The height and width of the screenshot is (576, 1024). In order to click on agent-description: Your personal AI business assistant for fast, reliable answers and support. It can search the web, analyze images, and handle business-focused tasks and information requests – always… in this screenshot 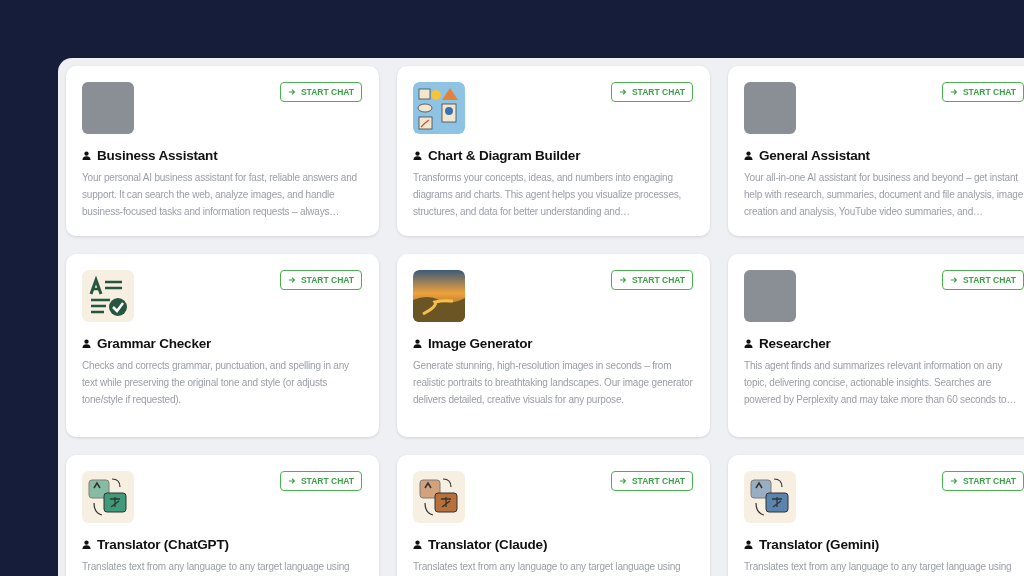, I will do `click(220, 195)`.